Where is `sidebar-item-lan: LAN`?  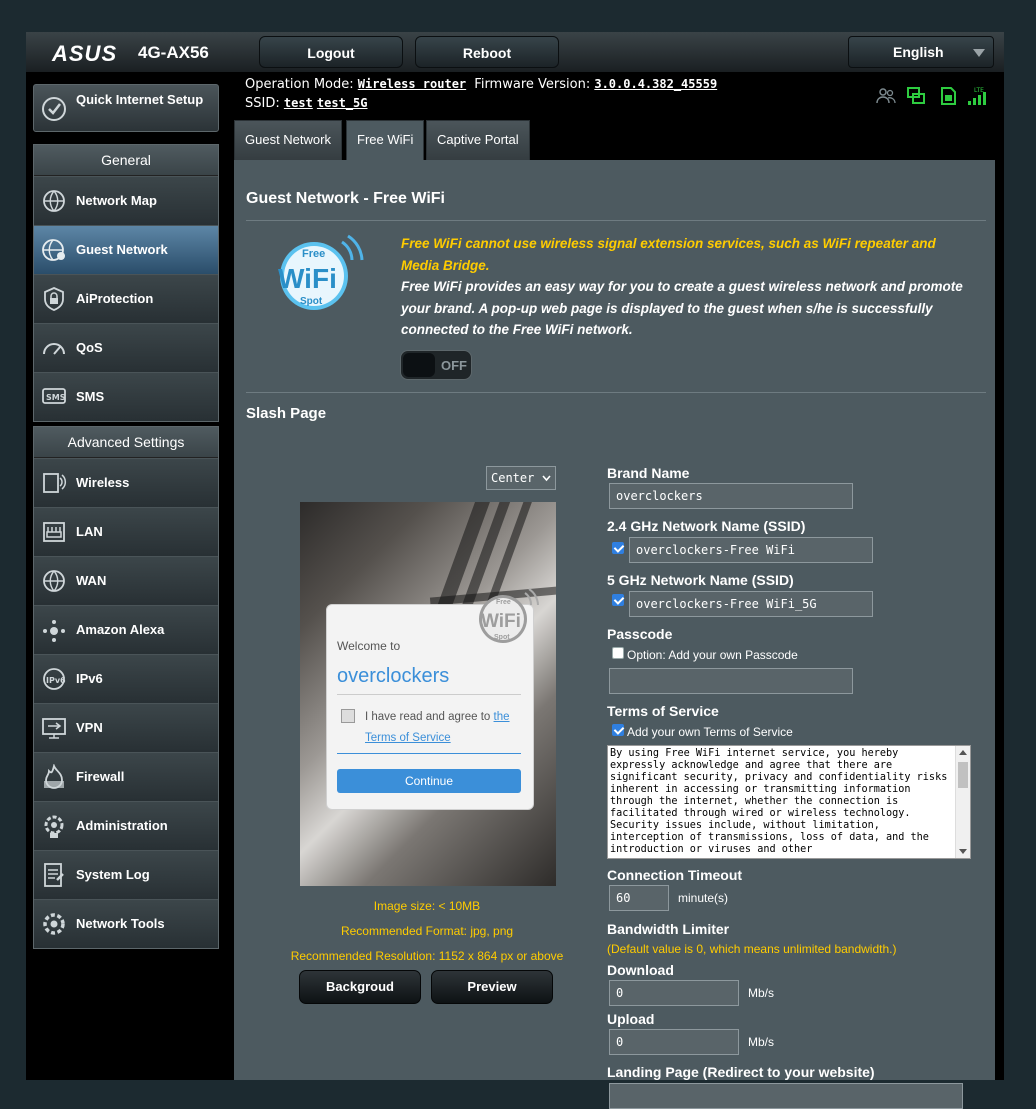 sidebar-item-lan: LAN is located at coordinates (126, 531).